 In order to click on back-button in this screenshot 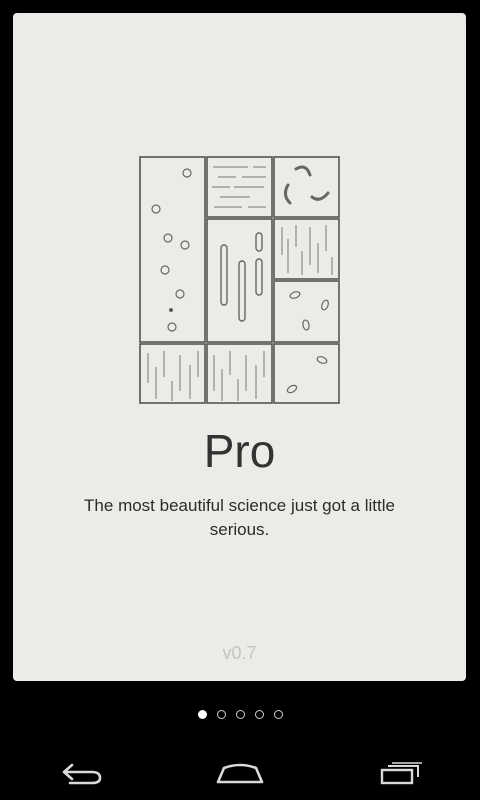, I will do `click(80, 773)`.